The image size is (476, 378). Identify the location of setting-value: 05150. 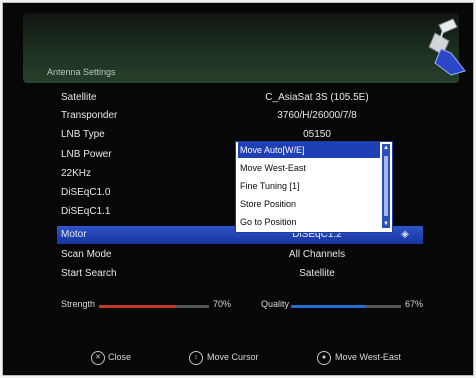
(317, 134).